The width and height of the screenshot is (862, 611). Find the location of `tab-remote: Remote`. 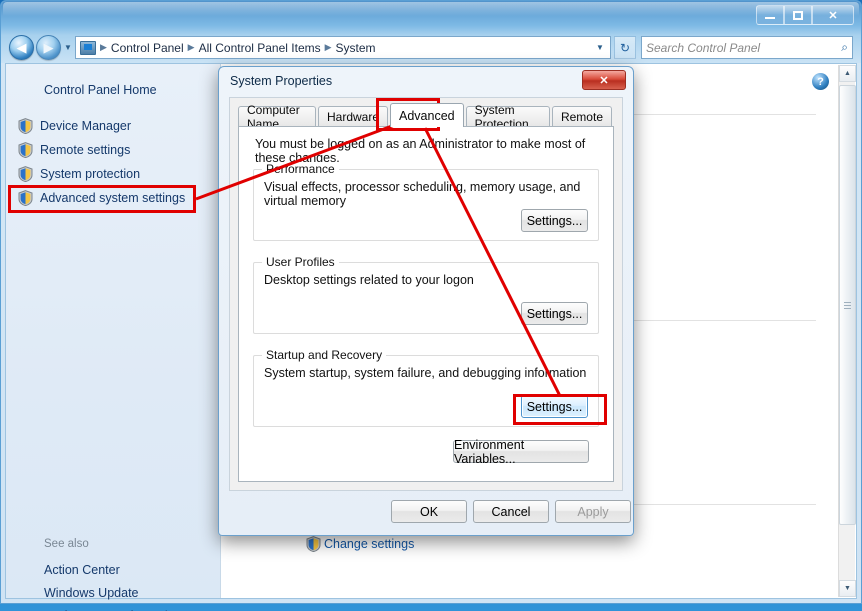

tab-remote: Remote is located at coordinates (581, 116).